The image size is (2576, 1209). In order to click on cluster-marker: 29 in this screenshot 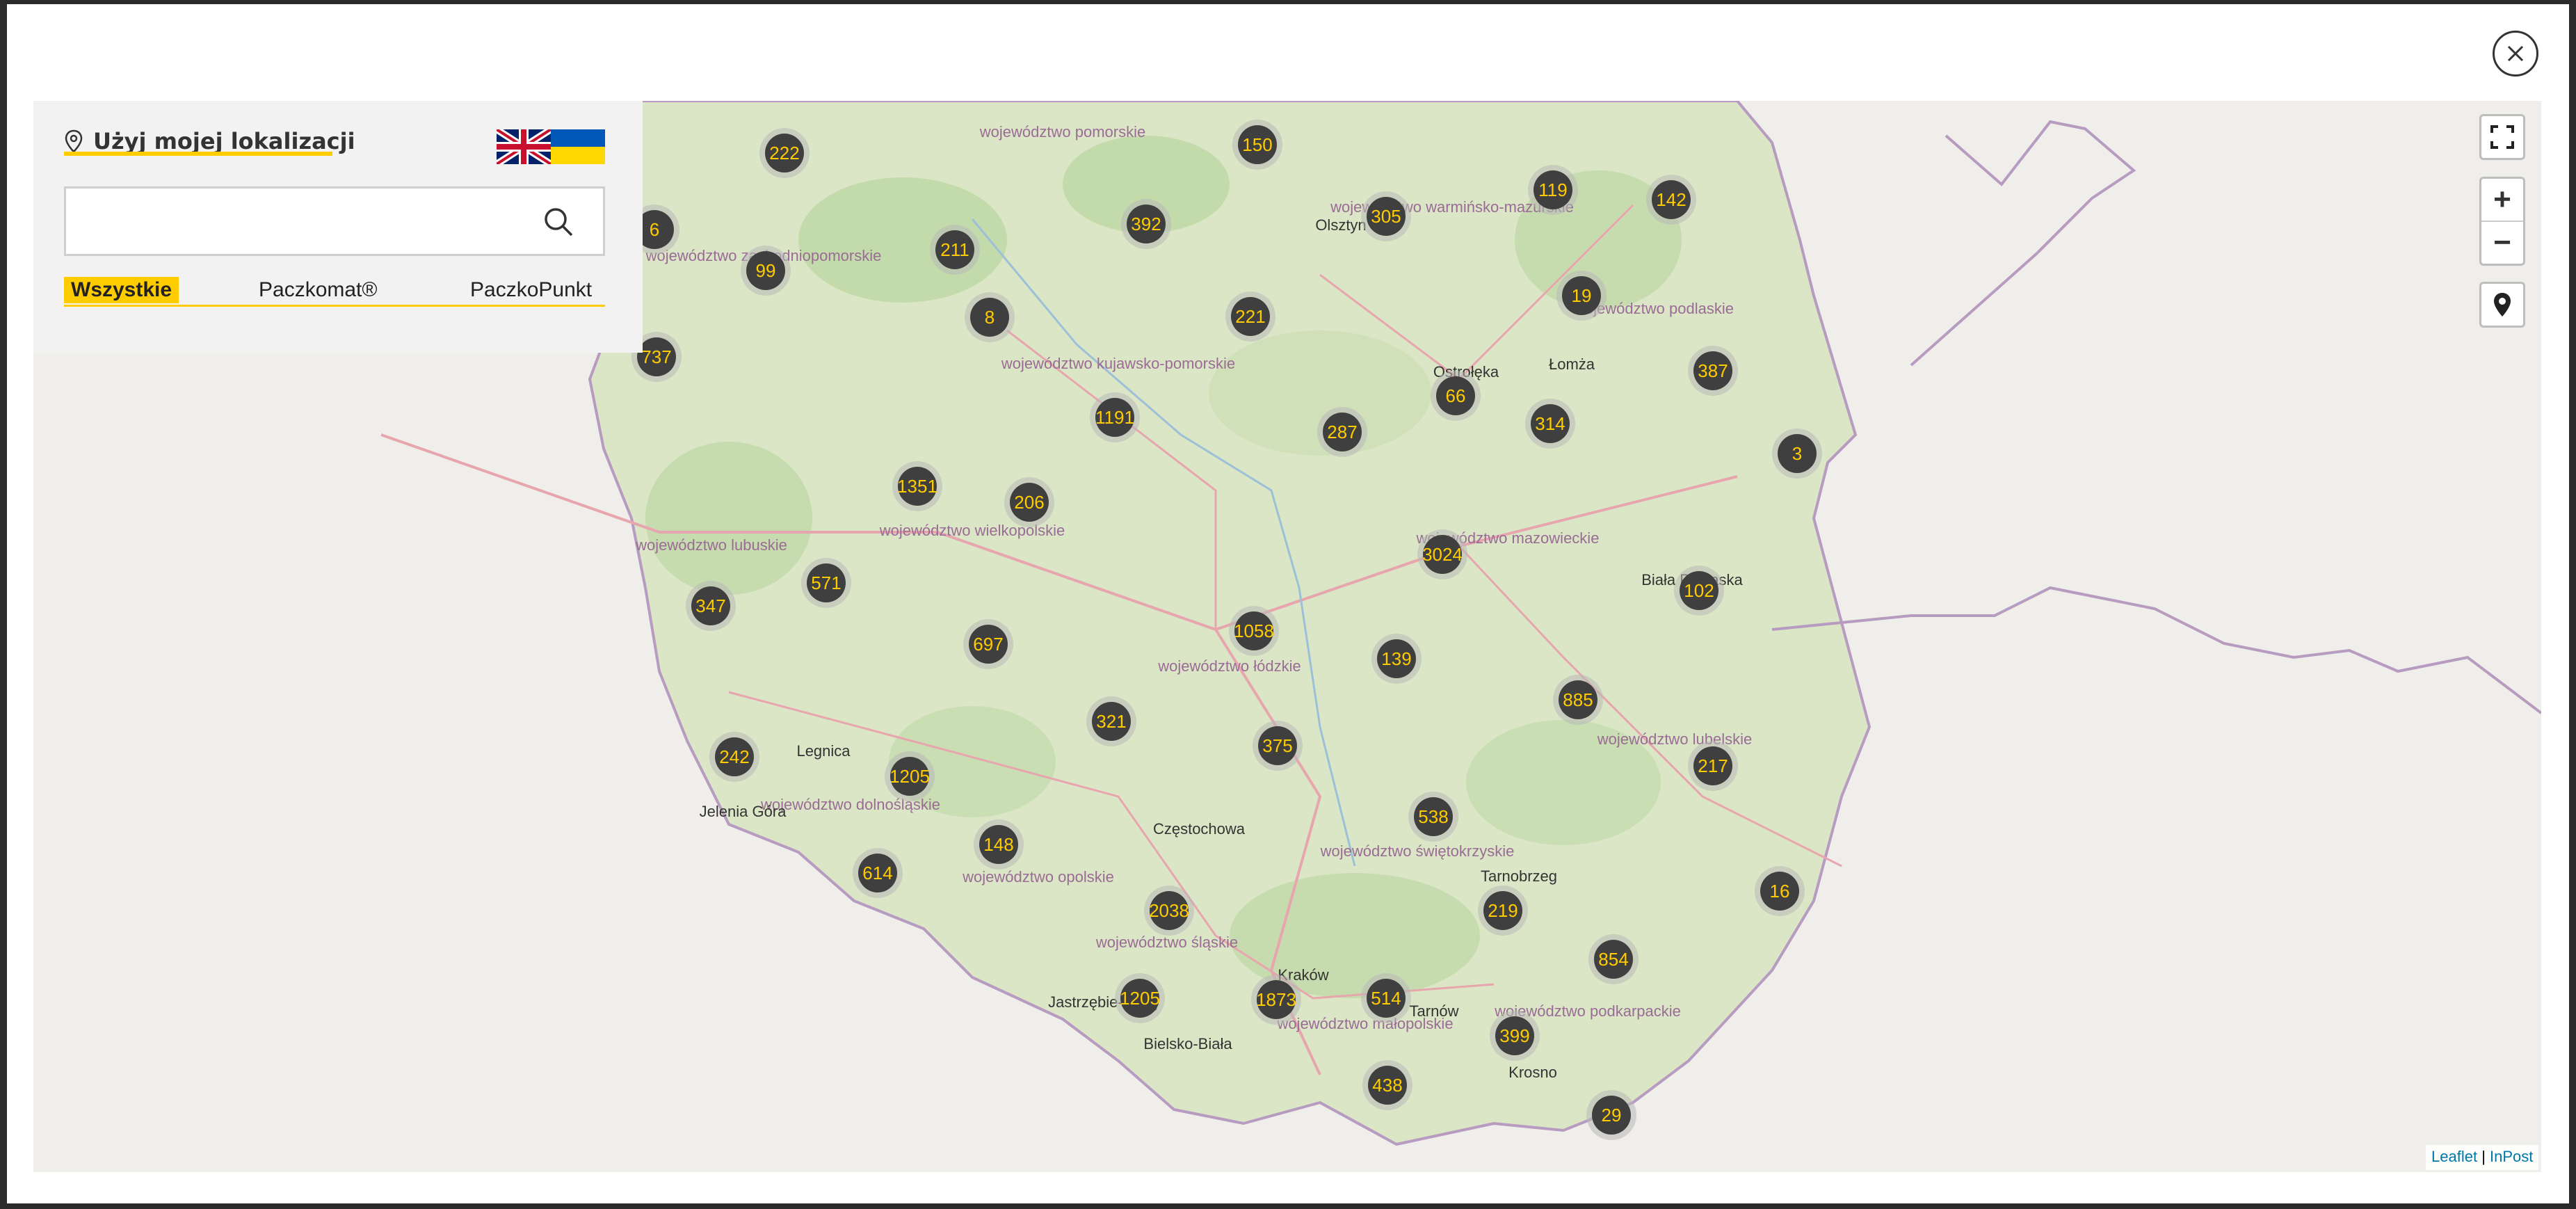, I will do `click(1611, 1115)`.